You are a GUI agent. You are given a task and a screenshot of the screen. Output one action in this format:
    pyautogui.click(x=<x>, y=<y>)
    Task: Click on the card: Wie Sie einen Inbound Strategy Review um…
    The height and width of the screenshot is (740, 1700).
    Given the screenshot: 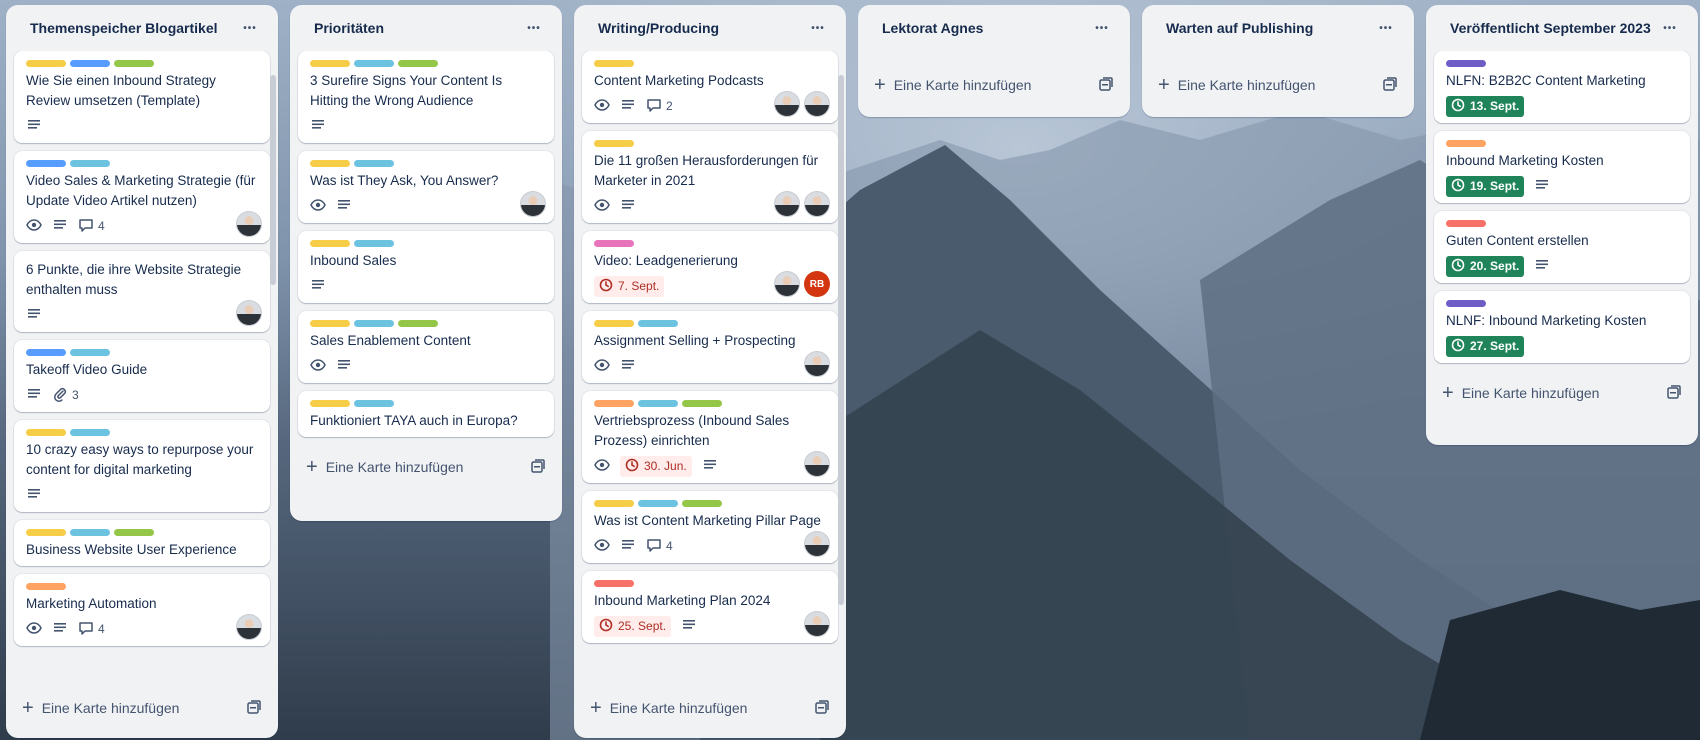 What is the action you would take?
    pyautogui.click(x=142, y=97)
    